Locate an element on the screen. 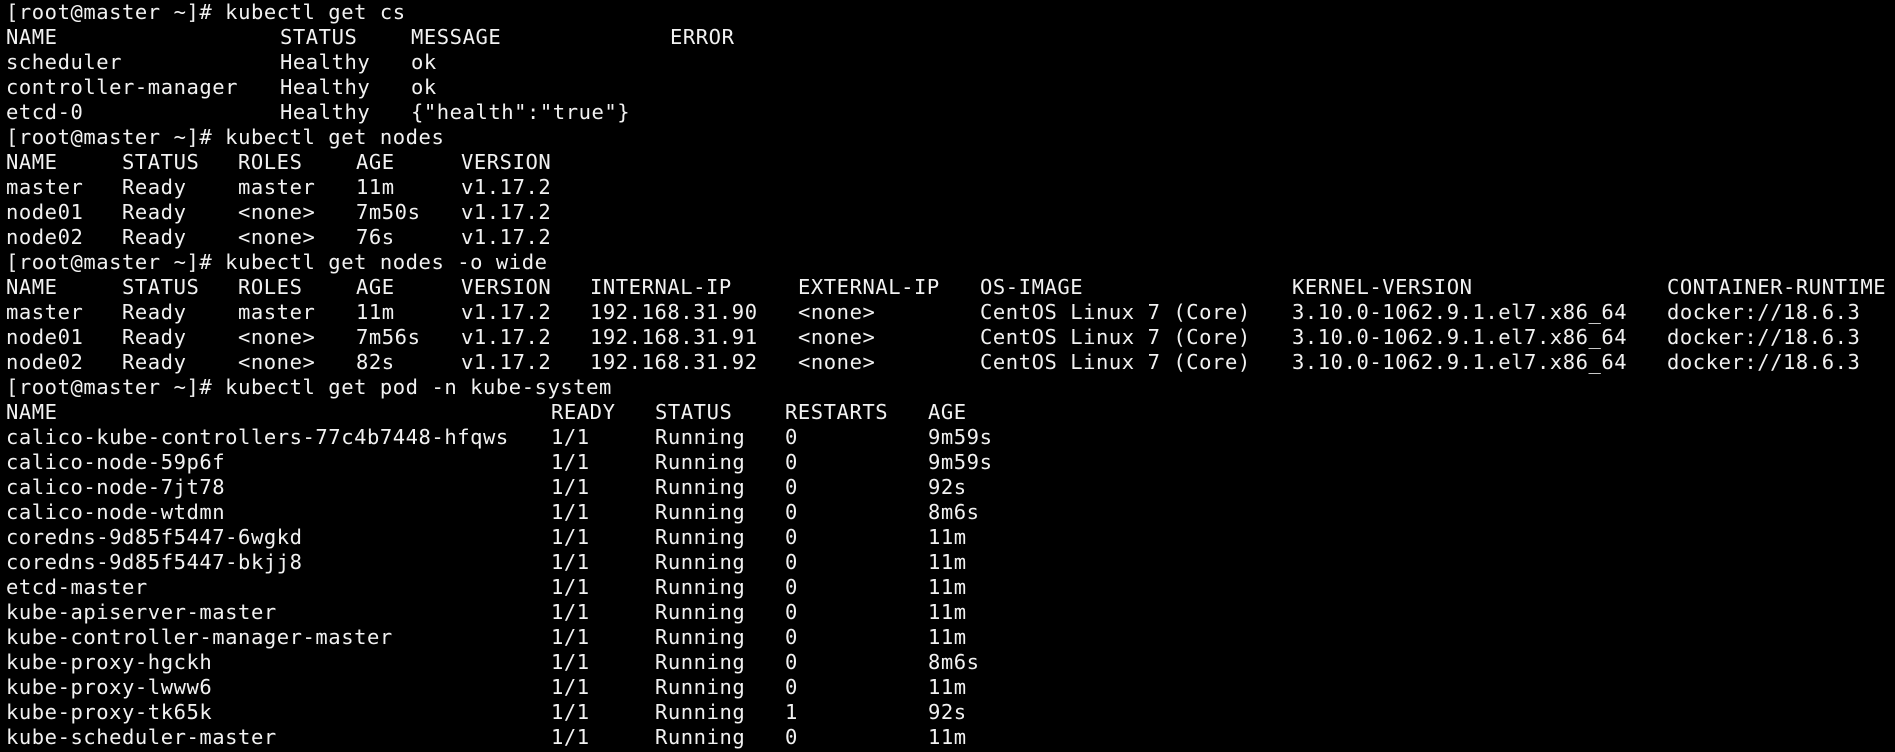 The width and height of the screenshot is (1895, 752). node-external-ip: <none> is located at coordinates (837, 362).